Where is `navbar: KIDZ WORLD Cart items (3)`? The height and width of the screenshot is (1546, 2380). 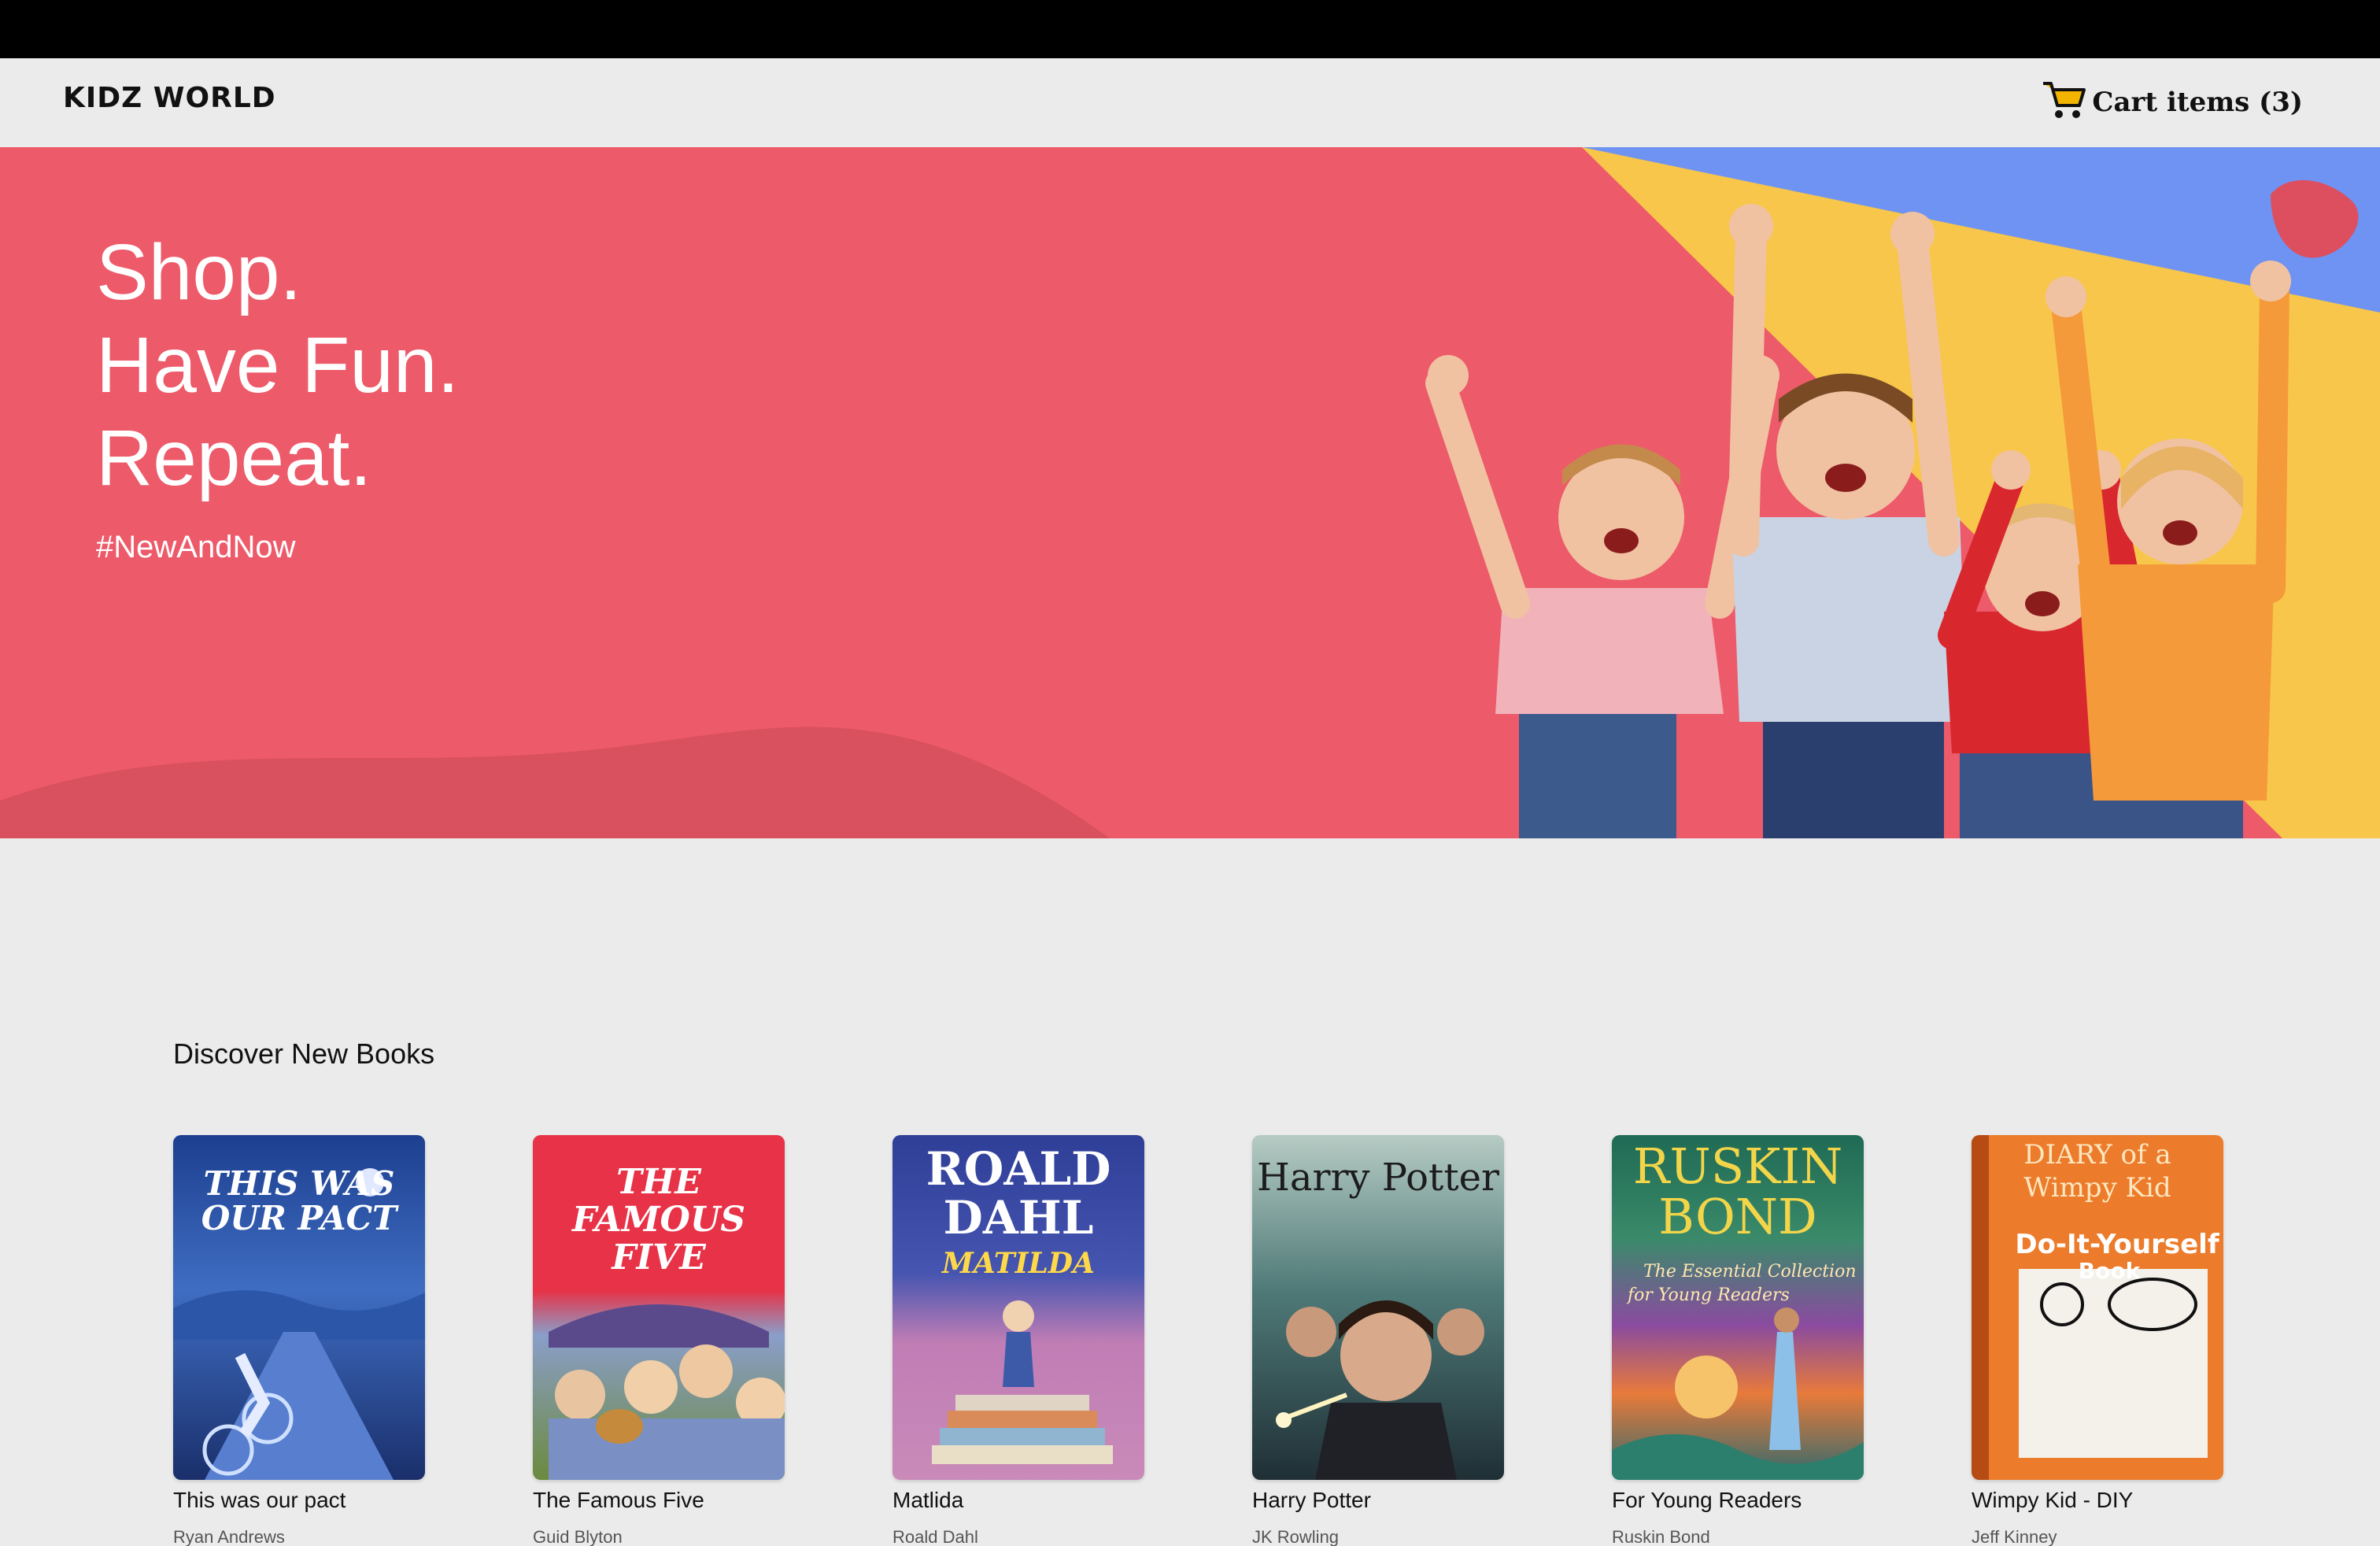 navbar: KIDZ WORLD Cart items (3) is located at coordinates (1190, 103).